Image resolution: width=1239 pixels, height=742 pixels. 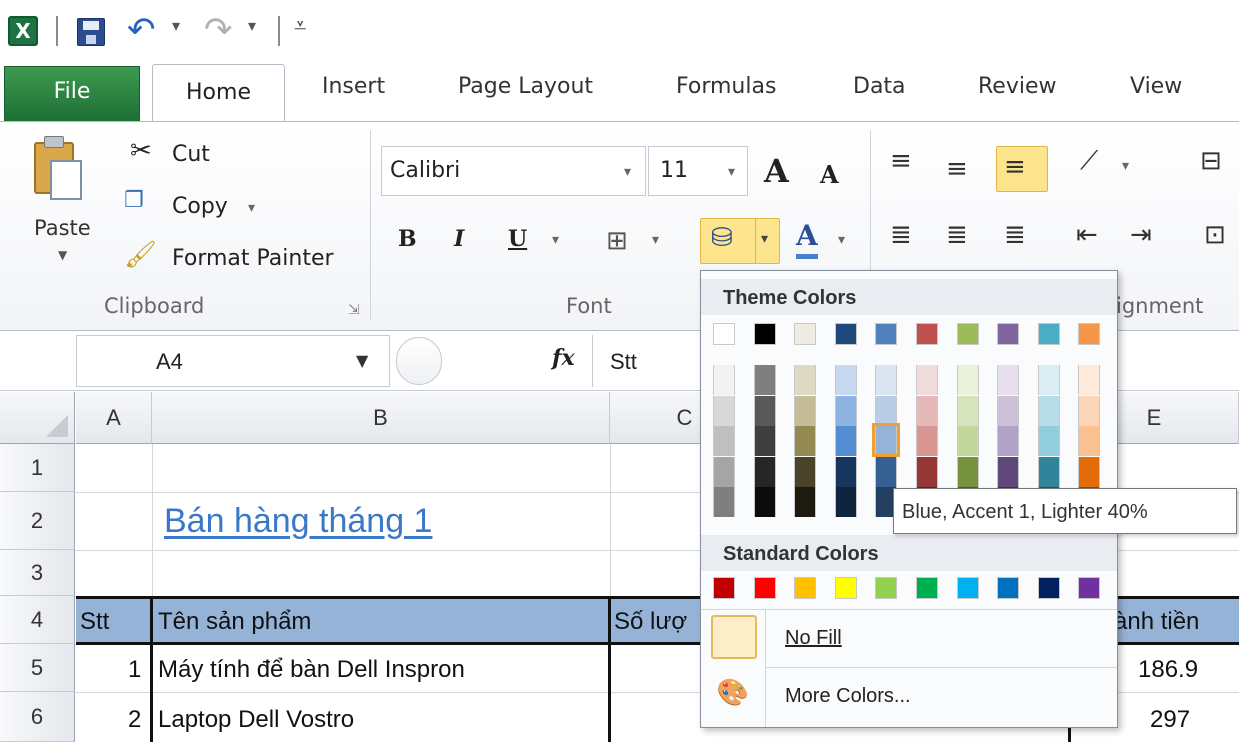 What do you see at coordinates (62, 255) in the screenshot?
I see `paste-dropdown-icon: ▼` at bounding box center [62, 255].